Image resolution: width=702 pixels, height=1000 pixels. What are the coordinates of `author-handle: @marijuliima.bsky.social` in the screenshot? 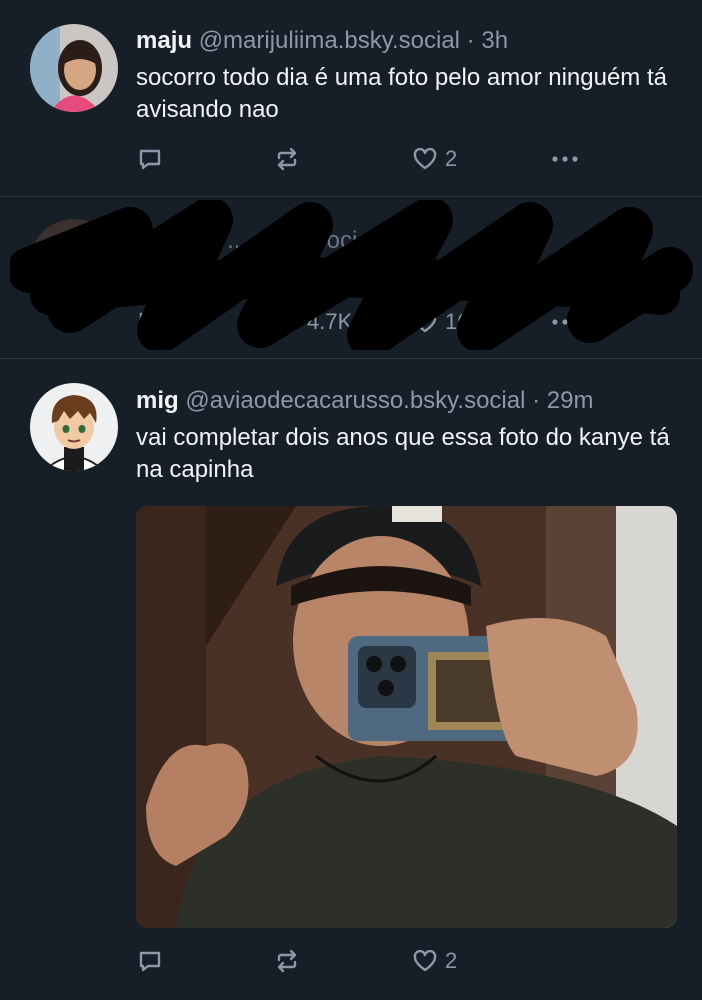 It's located at (329, 40).